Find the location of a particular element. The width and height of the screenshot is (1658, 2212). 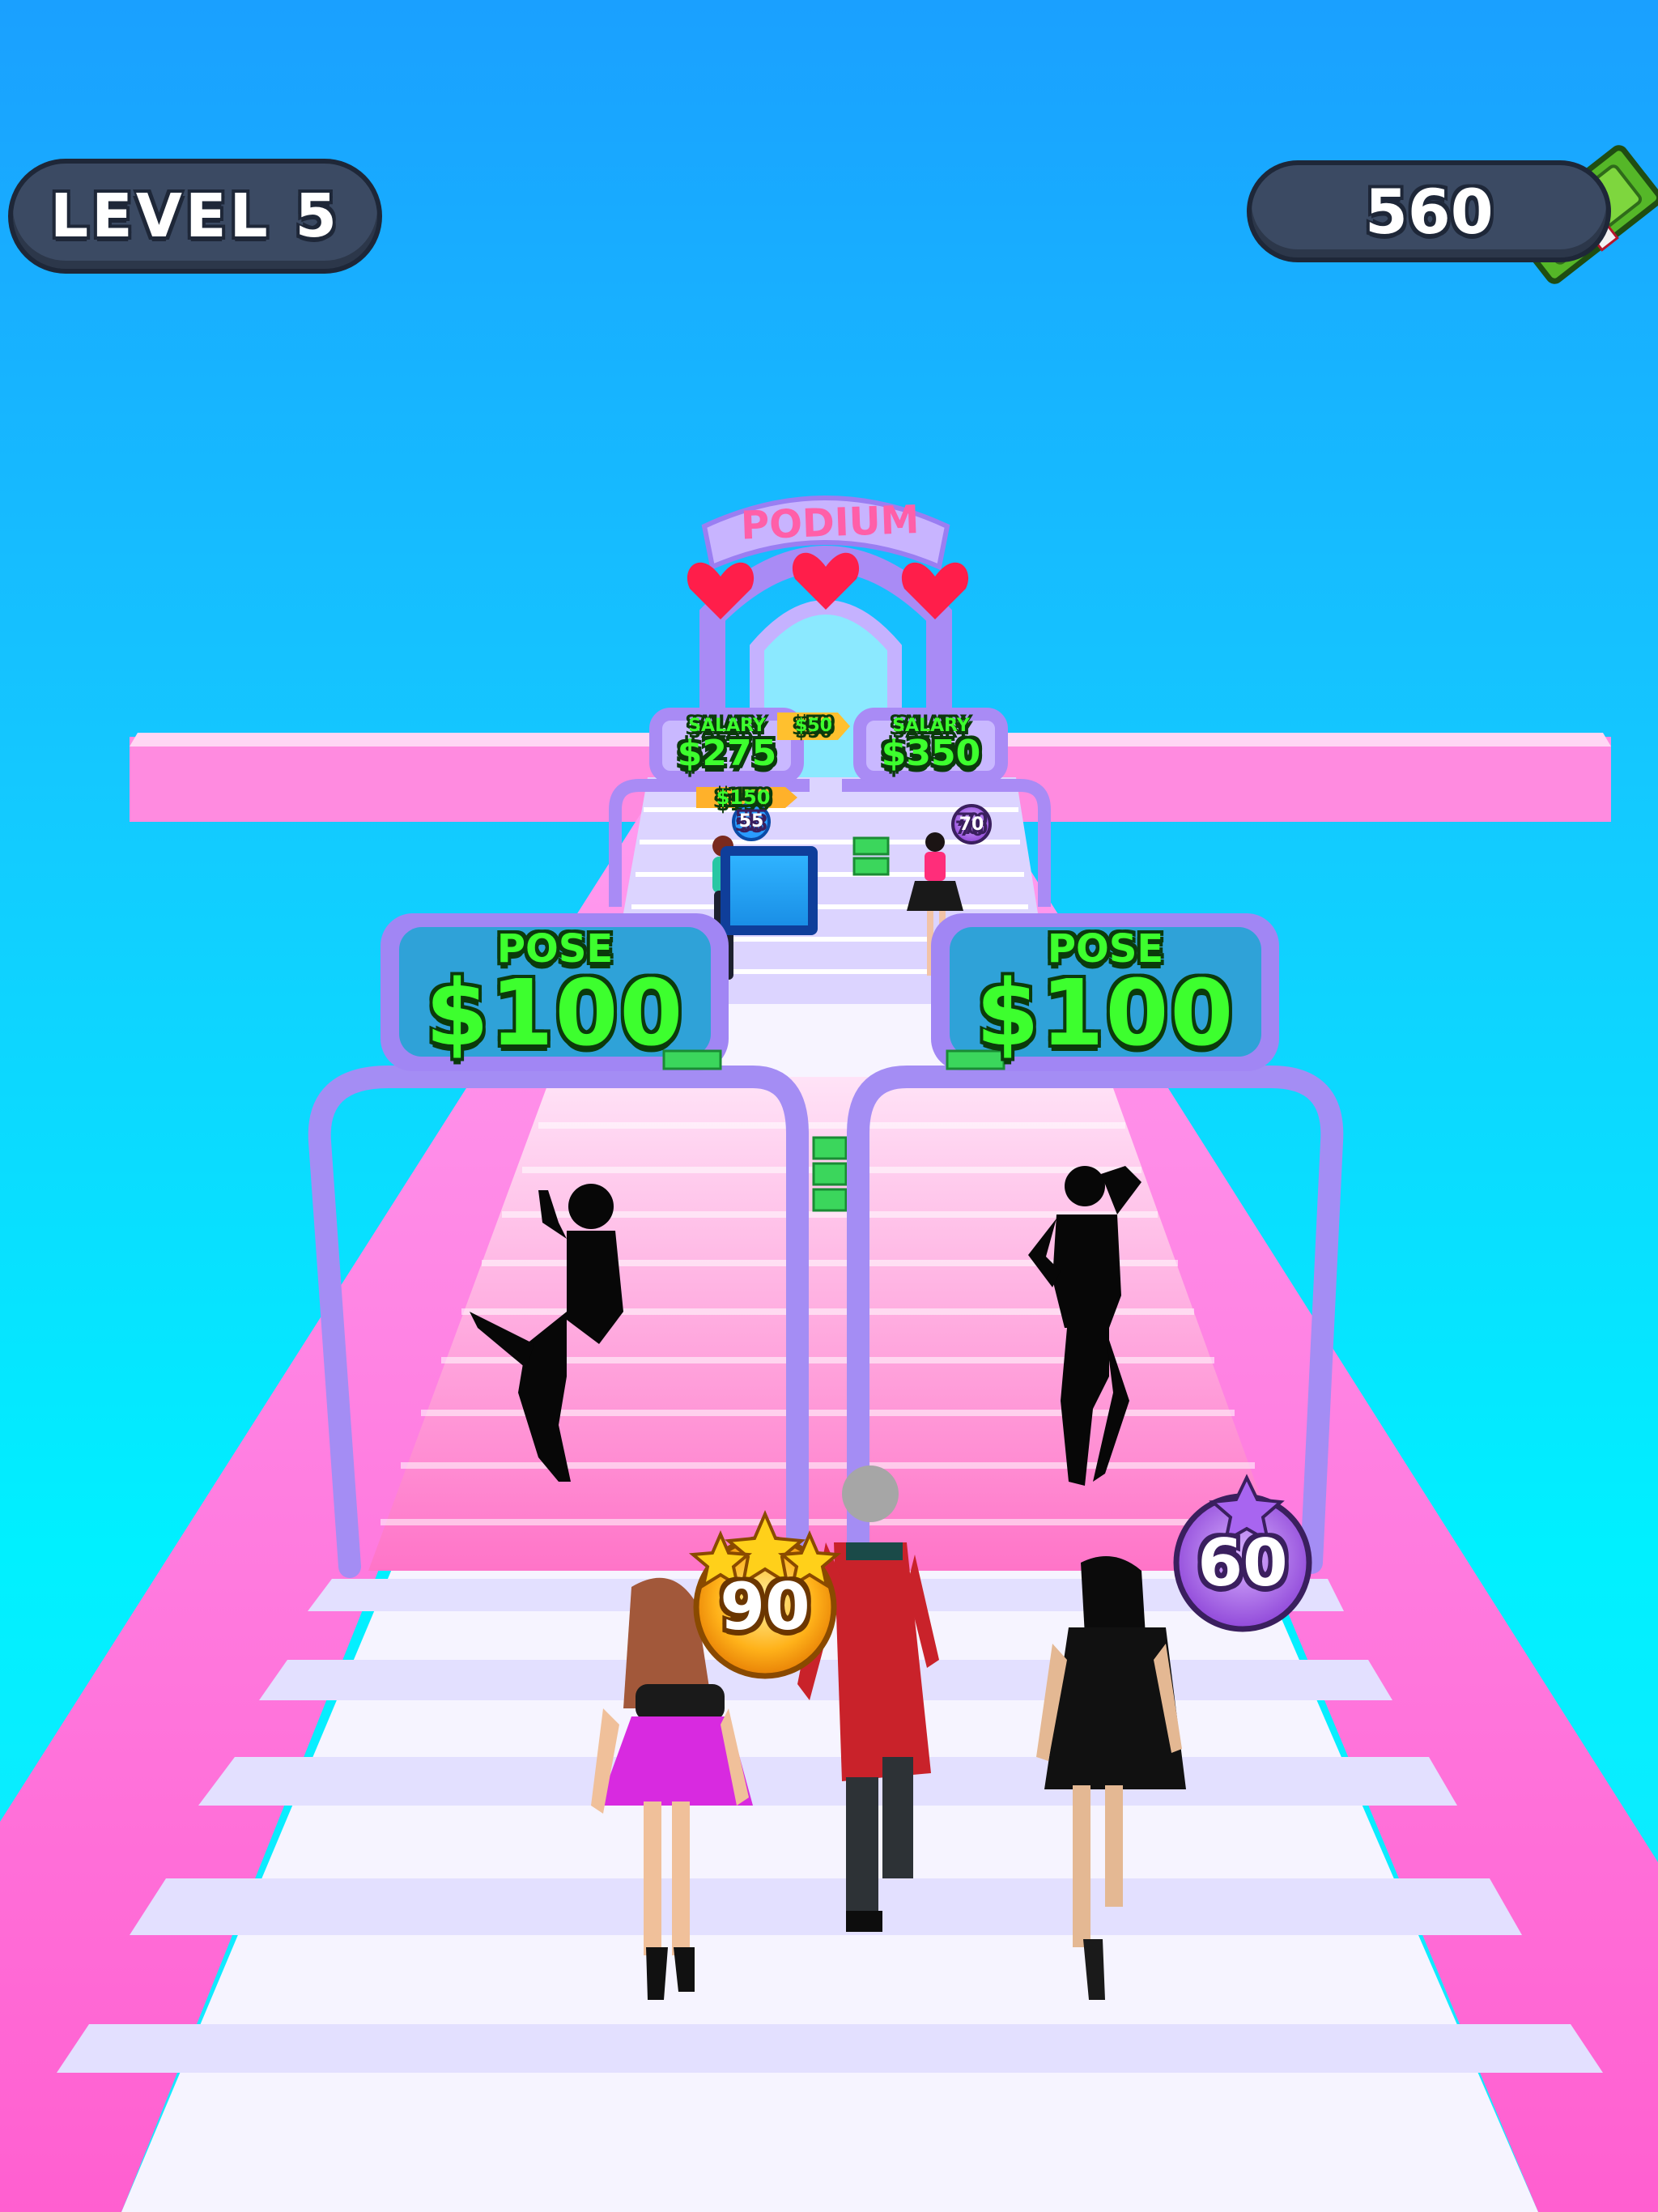

rating-badge-right: 60 is located at coordinates (1242, 1563).